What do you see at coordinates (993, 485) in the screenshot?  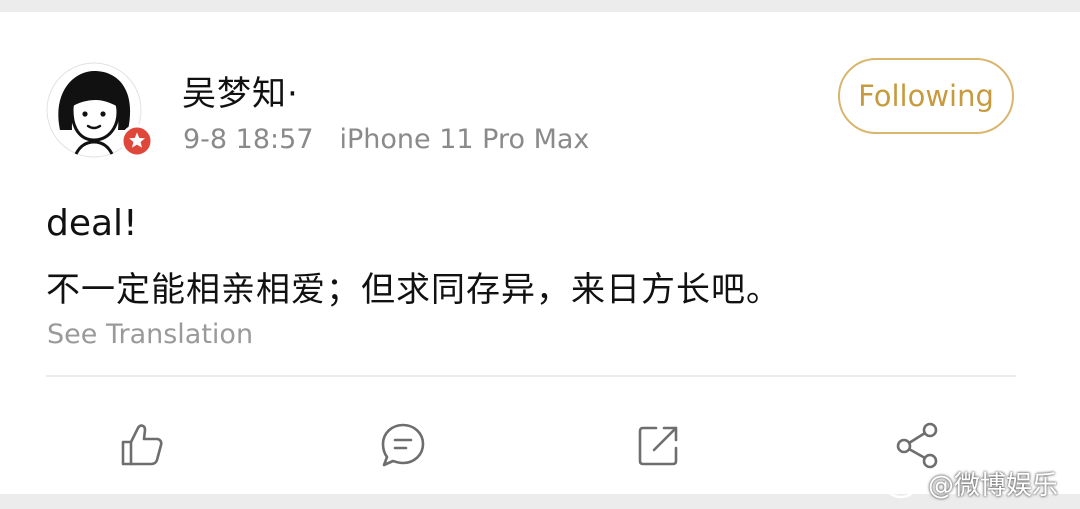 I see `watermark-text: @微博娱乐` at bounding box center [993, 485].